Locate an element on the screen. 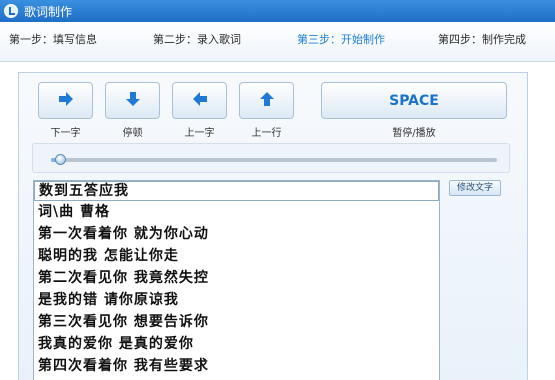  title-bar: 歌词制作 is located at coordinates (277, 11).